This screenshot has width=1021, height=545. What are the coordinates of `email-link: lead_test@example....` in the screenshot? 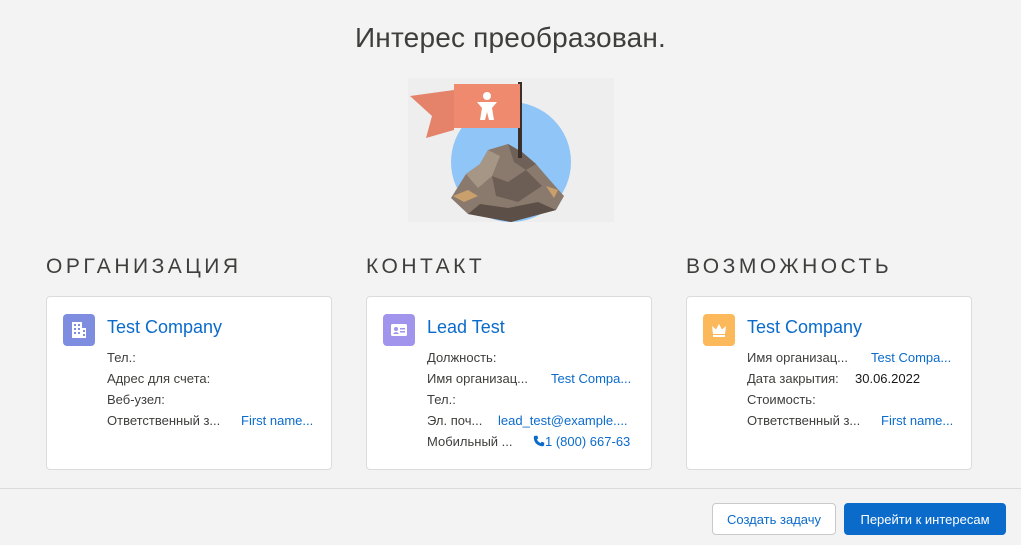 It's located at (563, 420).